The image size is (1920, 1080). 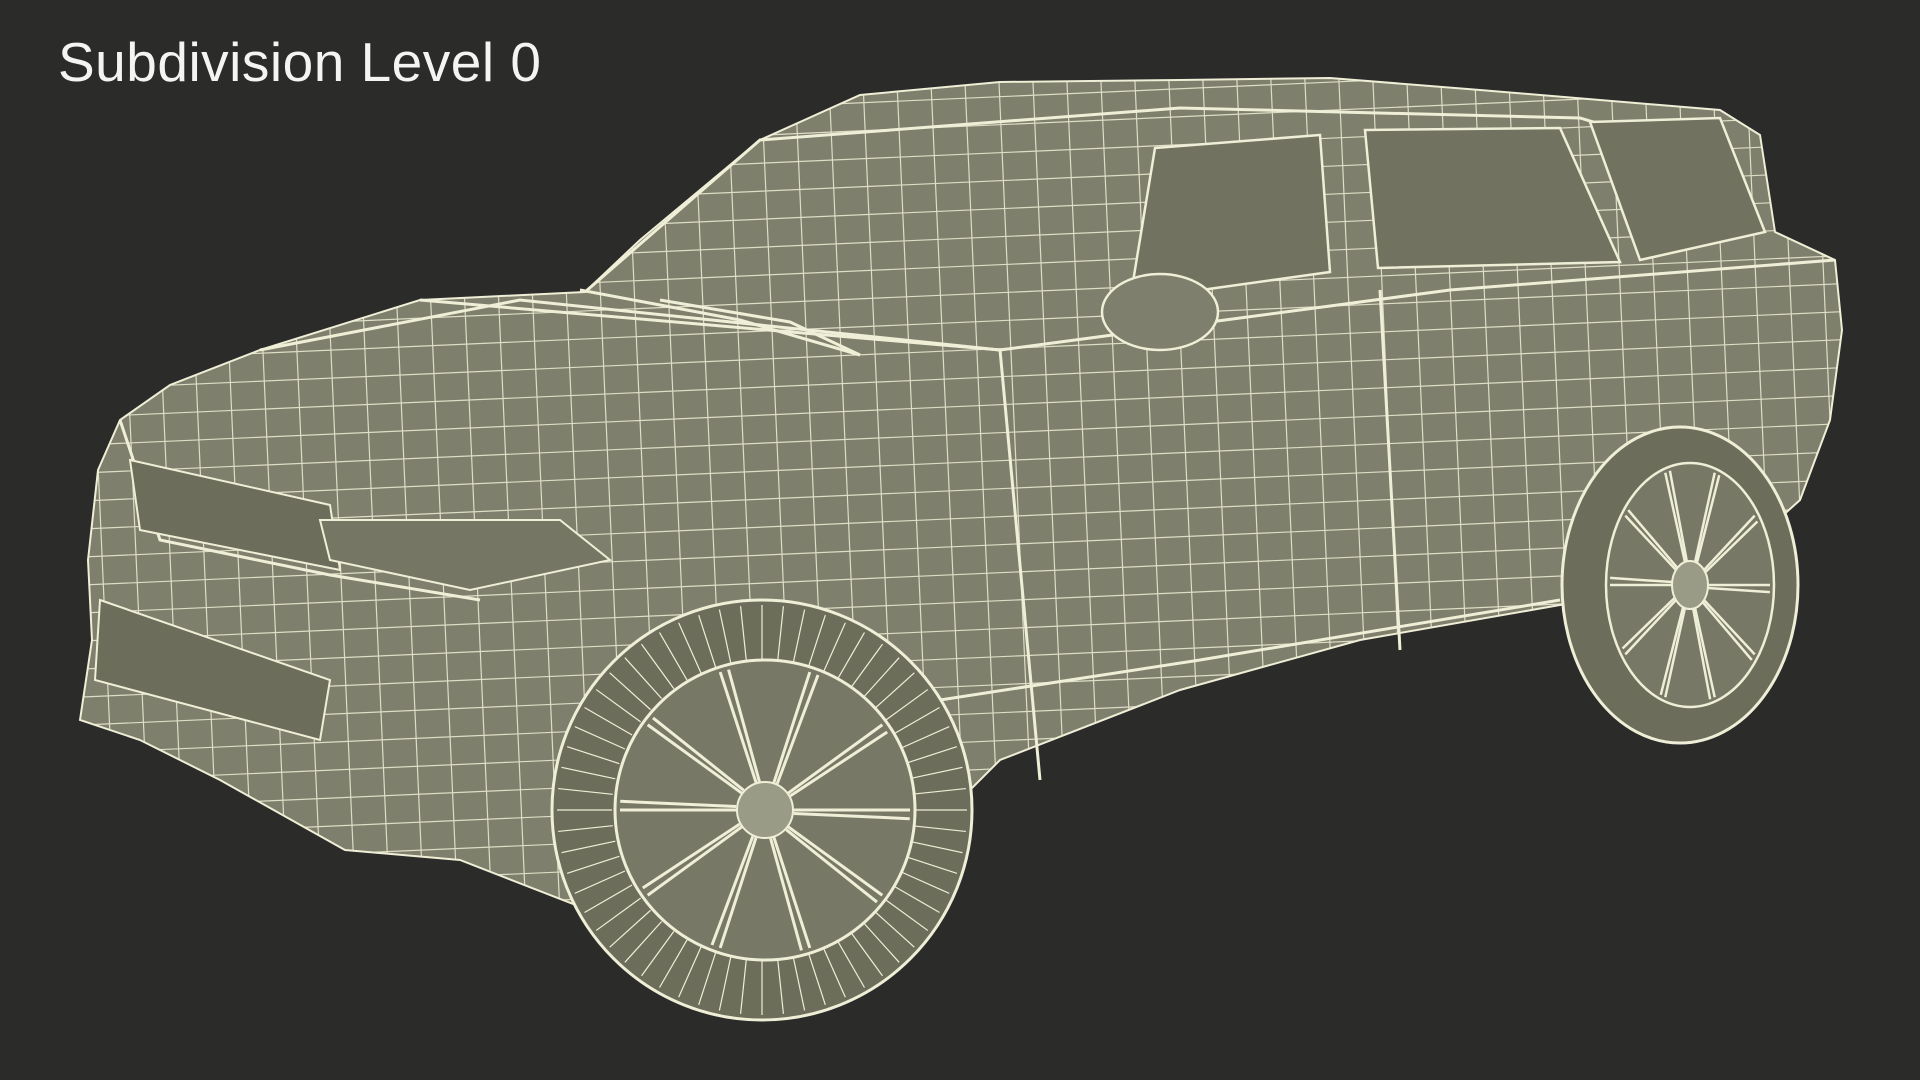 I want to click on rear-wheel, so click(x=1680, y=585).